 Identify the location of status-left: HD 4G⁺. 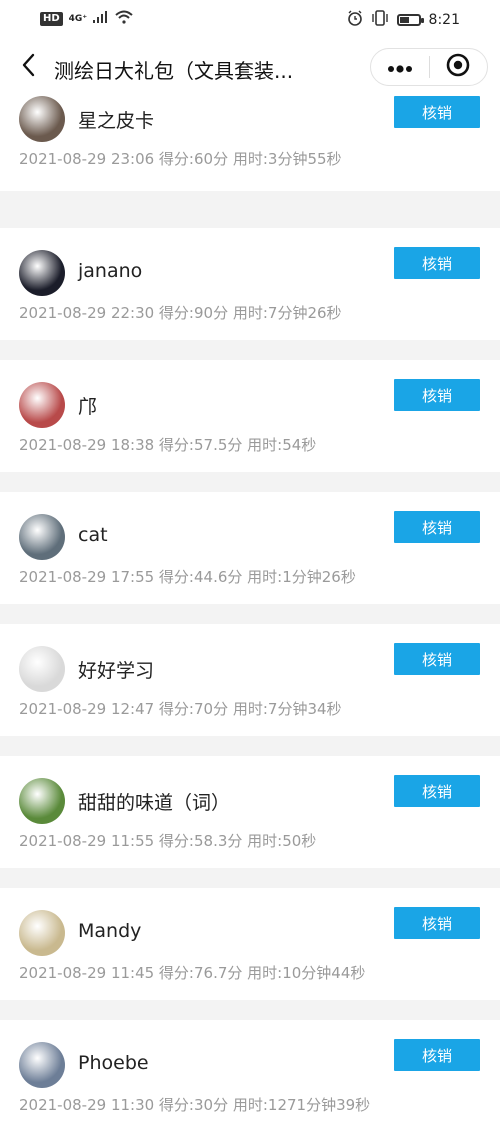
(86, 19).